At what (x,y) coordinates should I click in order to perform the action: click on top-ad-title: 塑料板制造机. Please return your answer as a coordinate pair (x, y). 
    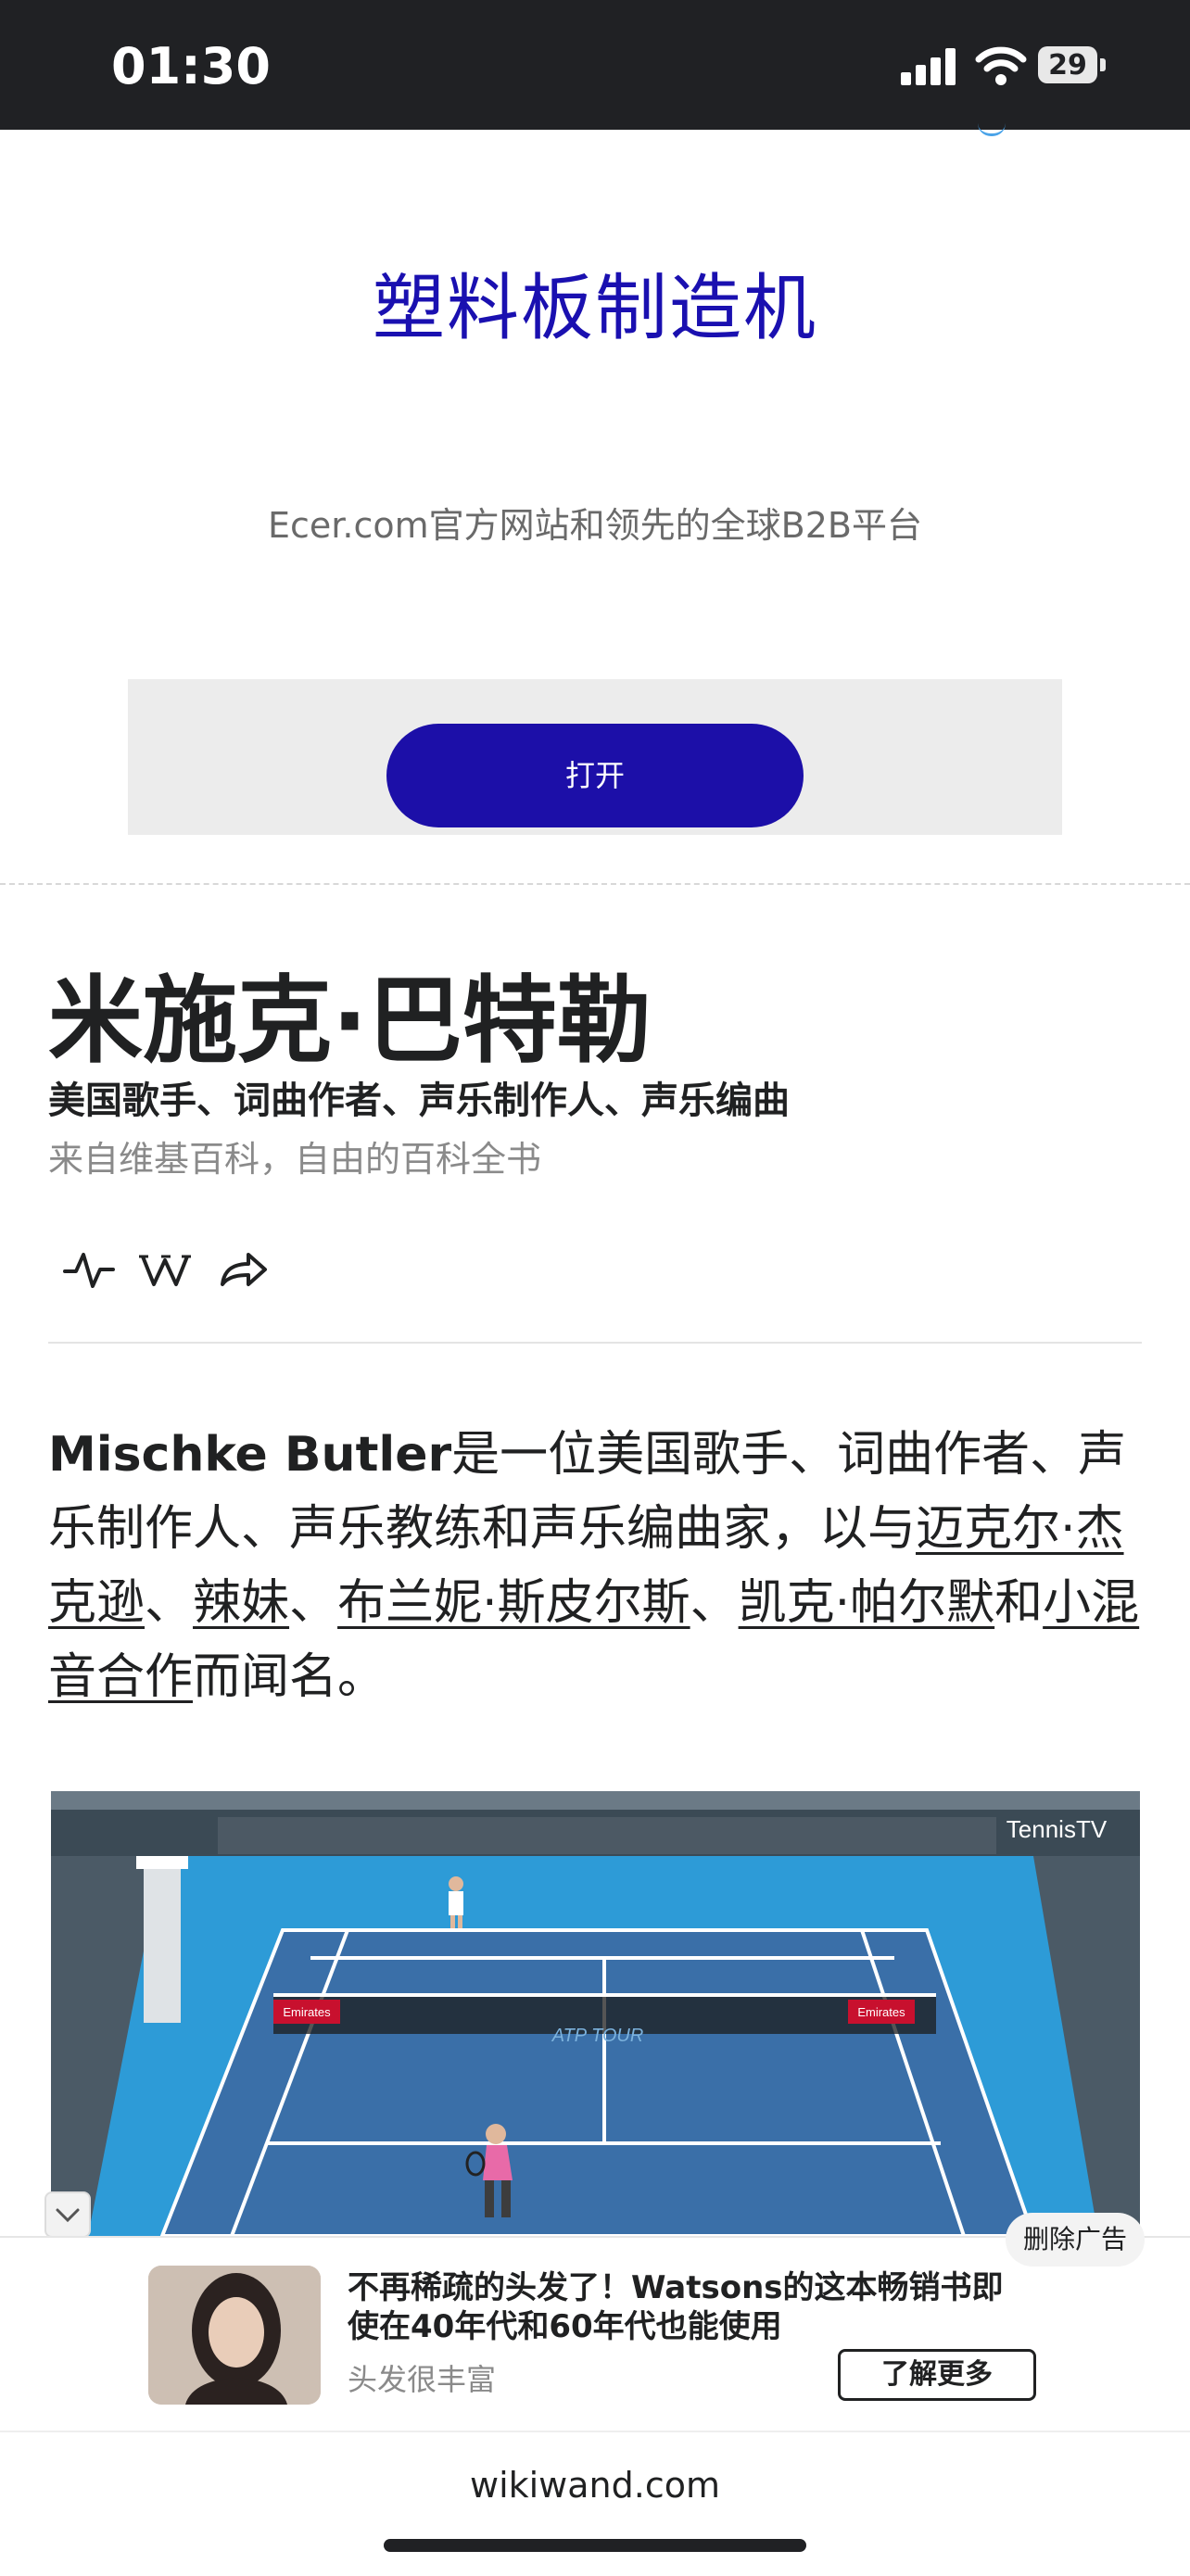
    Looking at the image, I should click on (595, 302).